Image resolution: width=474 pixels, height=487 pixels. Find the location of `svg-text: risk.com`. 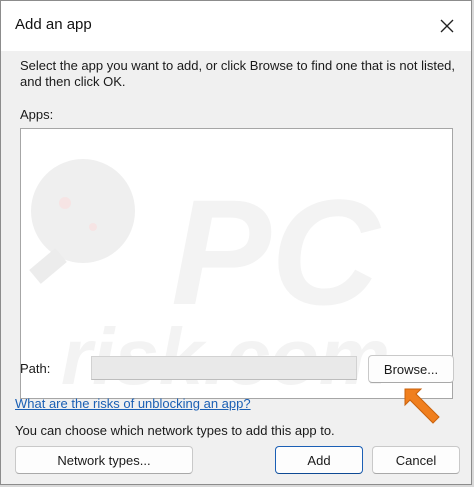

svg-text: risk.com is located at coordinates (225, 355).